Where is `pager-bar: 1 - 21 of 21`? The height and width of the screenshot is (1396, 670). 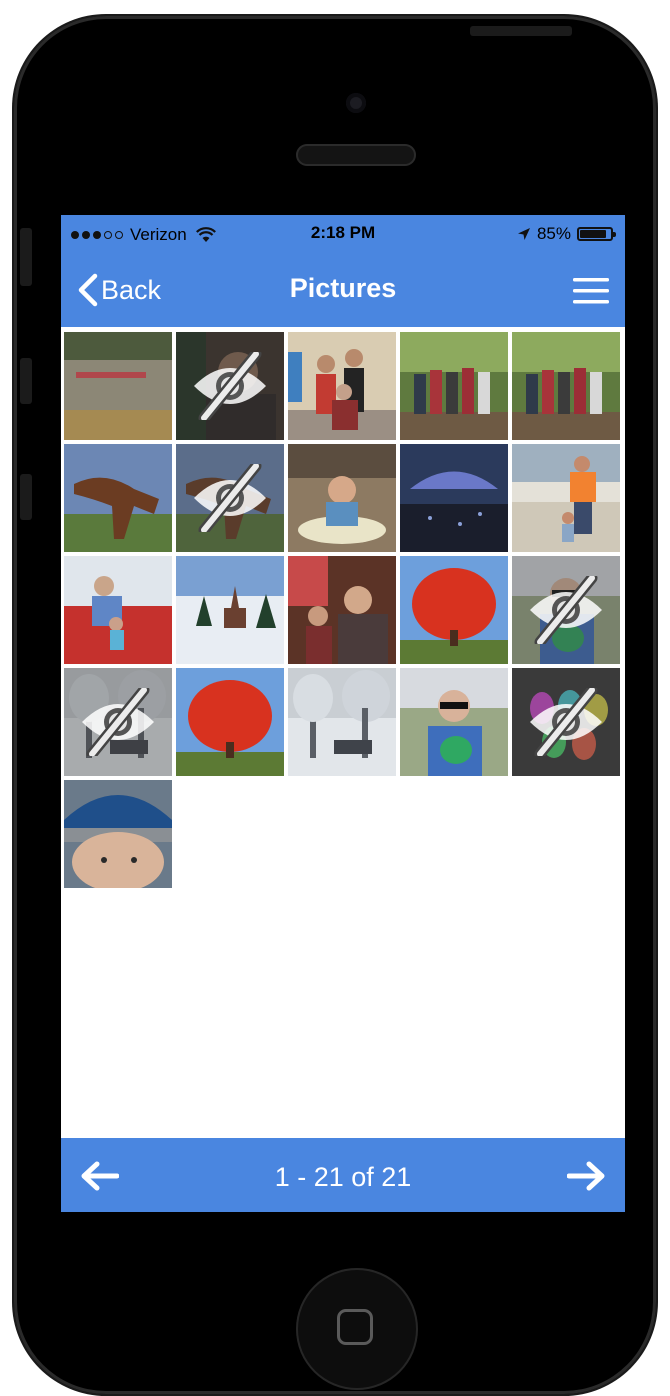
pager-bar: 1 - 21 of 21 is located at coordinates (343, 1175).